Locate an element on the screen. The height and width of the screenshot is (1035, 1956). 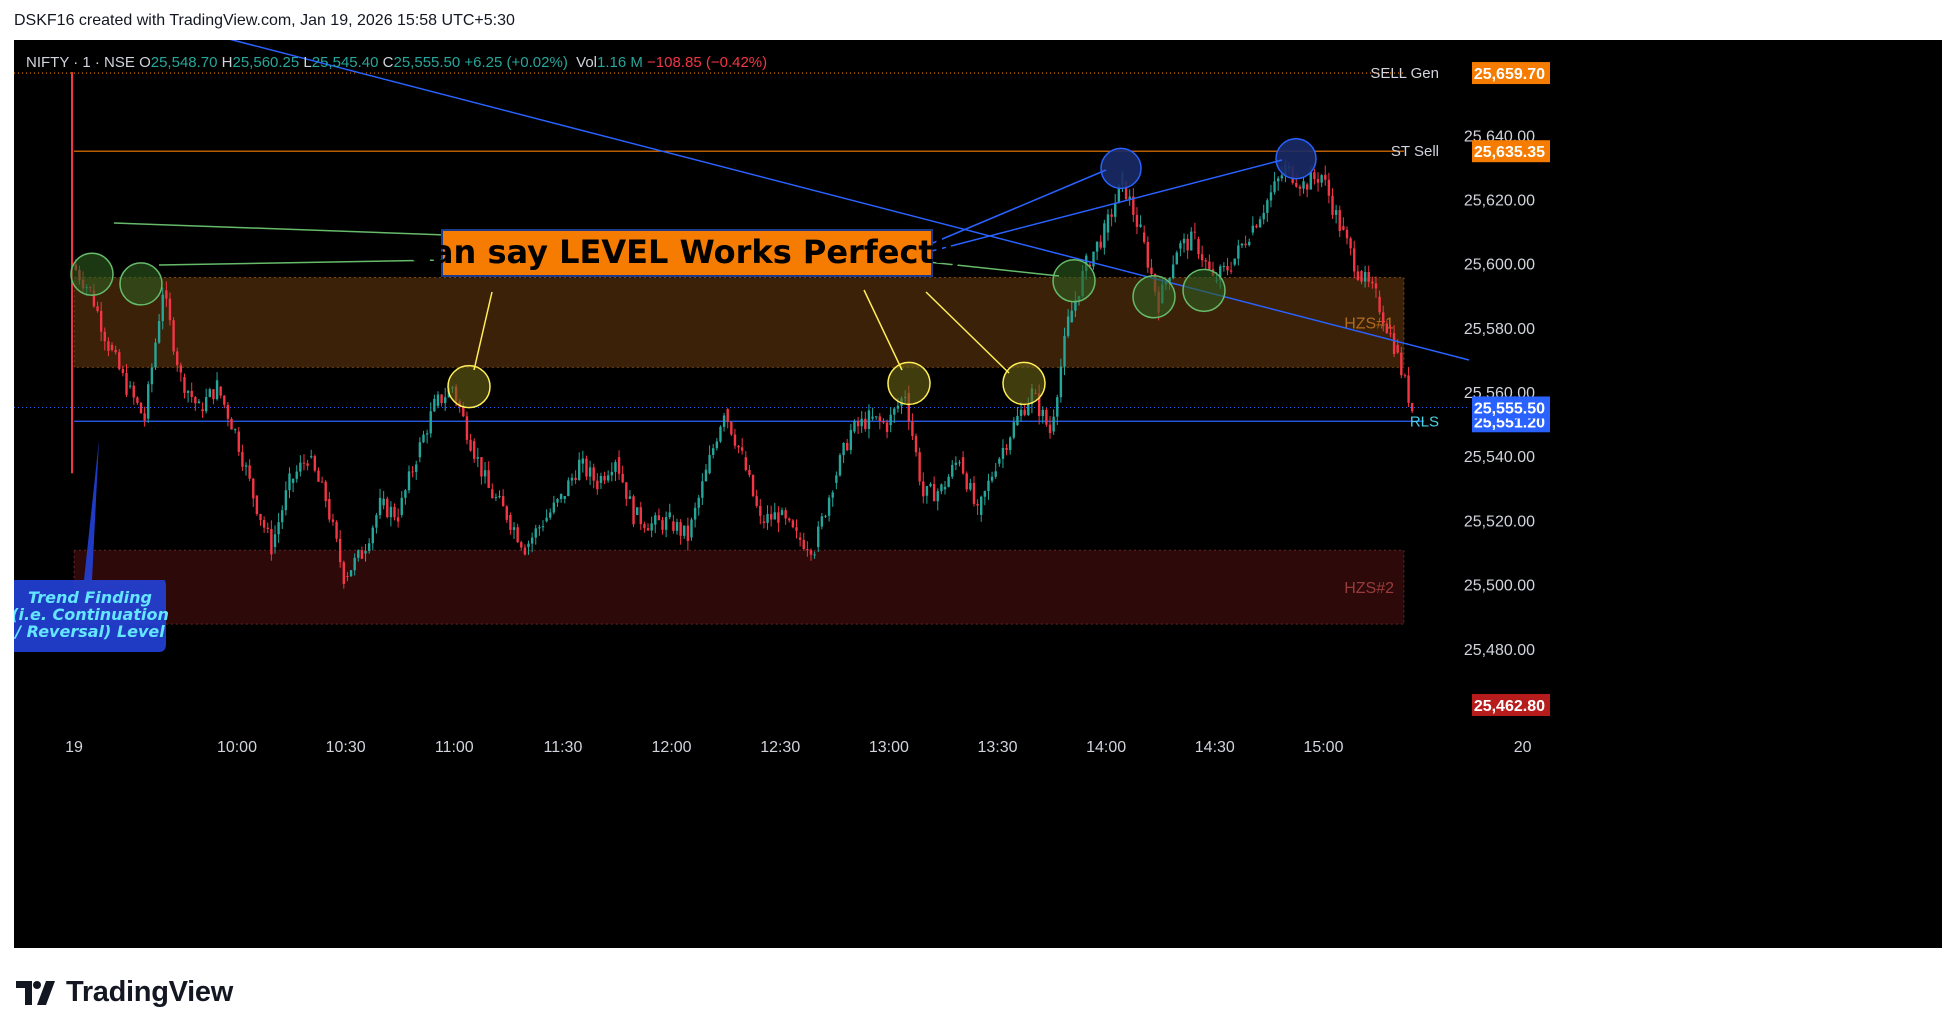
x-axis-tick: 12:00 is located at coordinates (672, 747).